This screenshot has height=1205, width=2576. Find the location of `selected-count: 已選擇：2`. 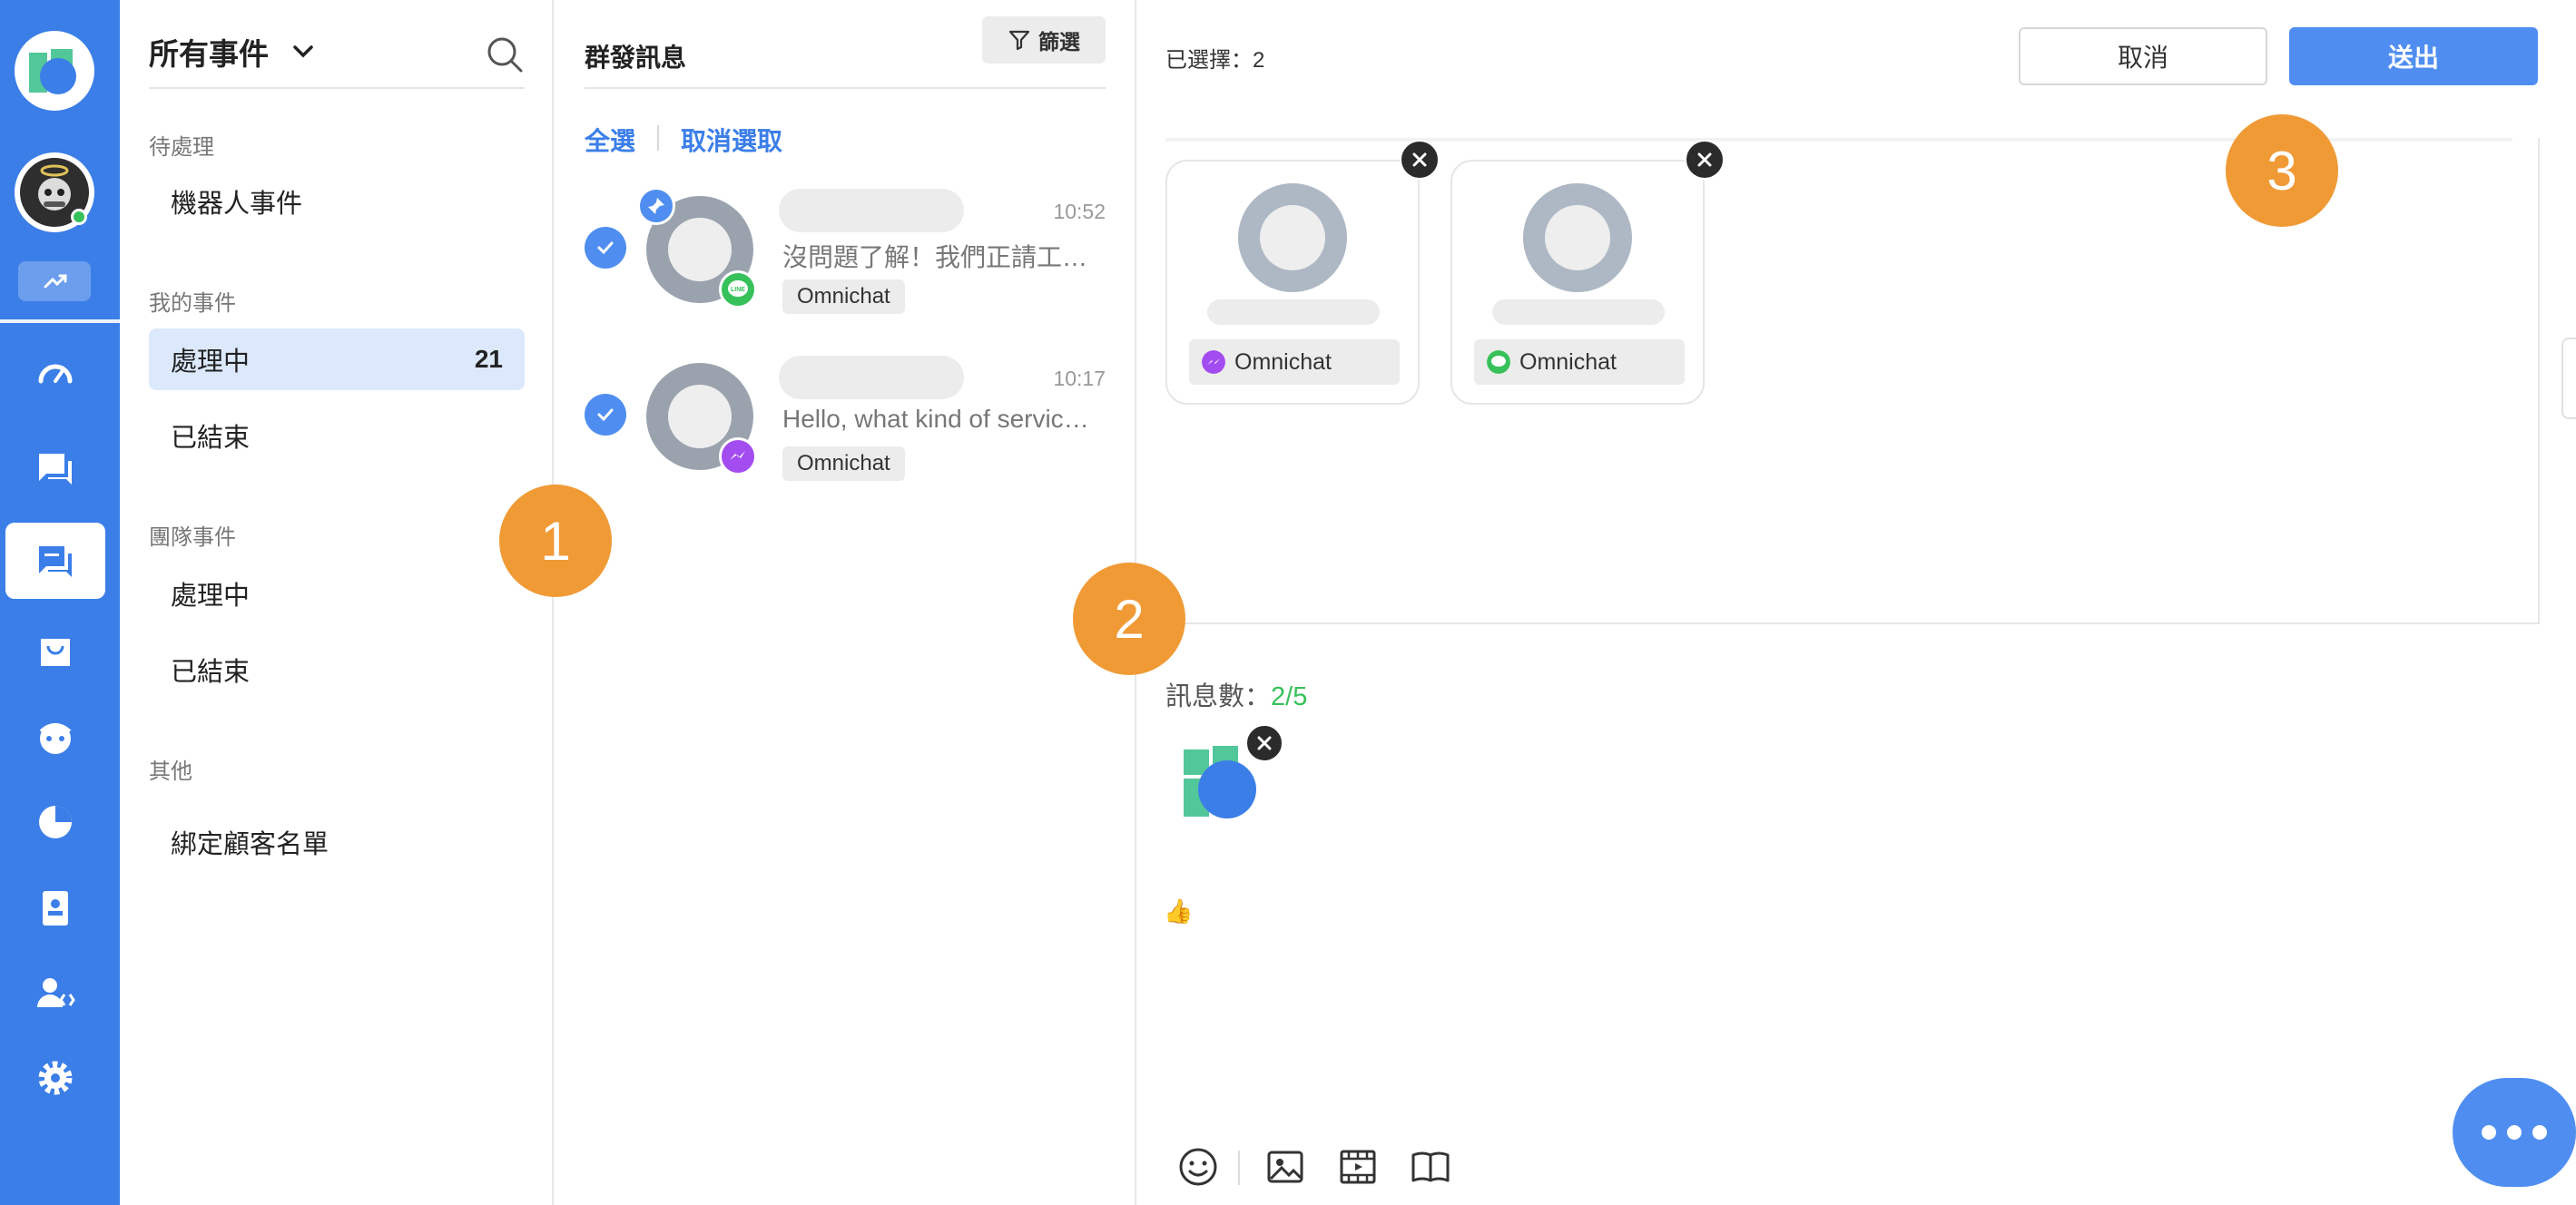

selected-count: 已選擇：2 is located at coordinates (1215, 60).